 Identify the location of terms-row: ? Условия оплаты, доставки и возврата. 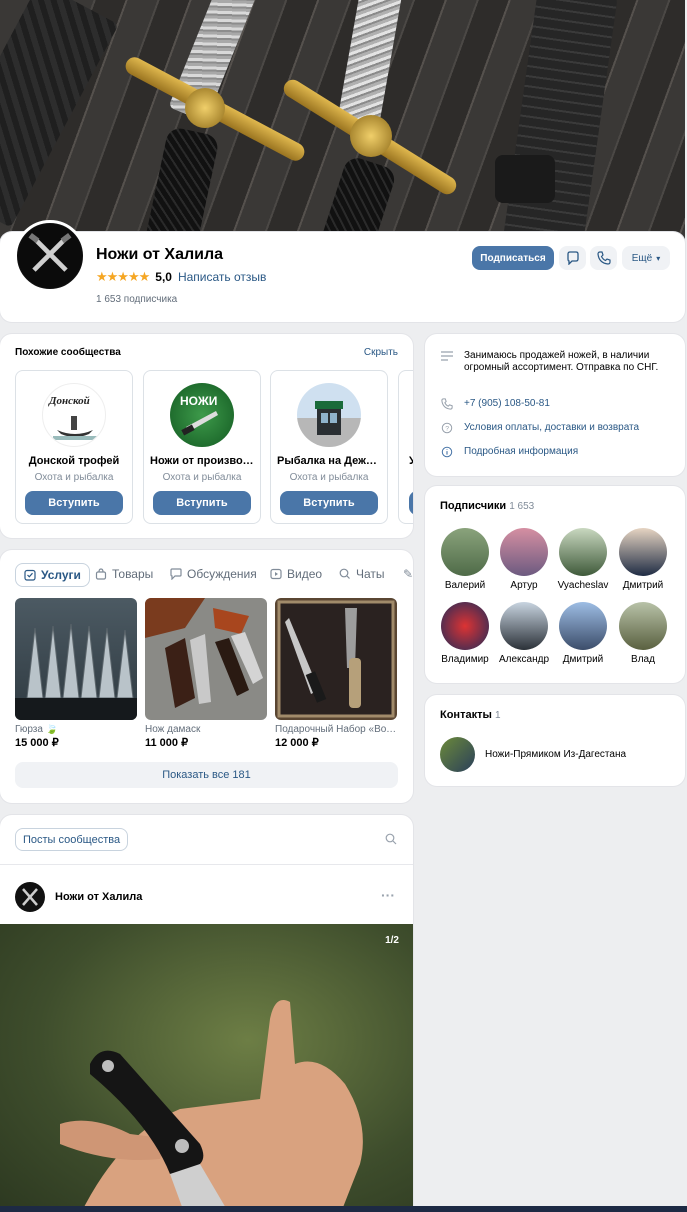
(539, 428).